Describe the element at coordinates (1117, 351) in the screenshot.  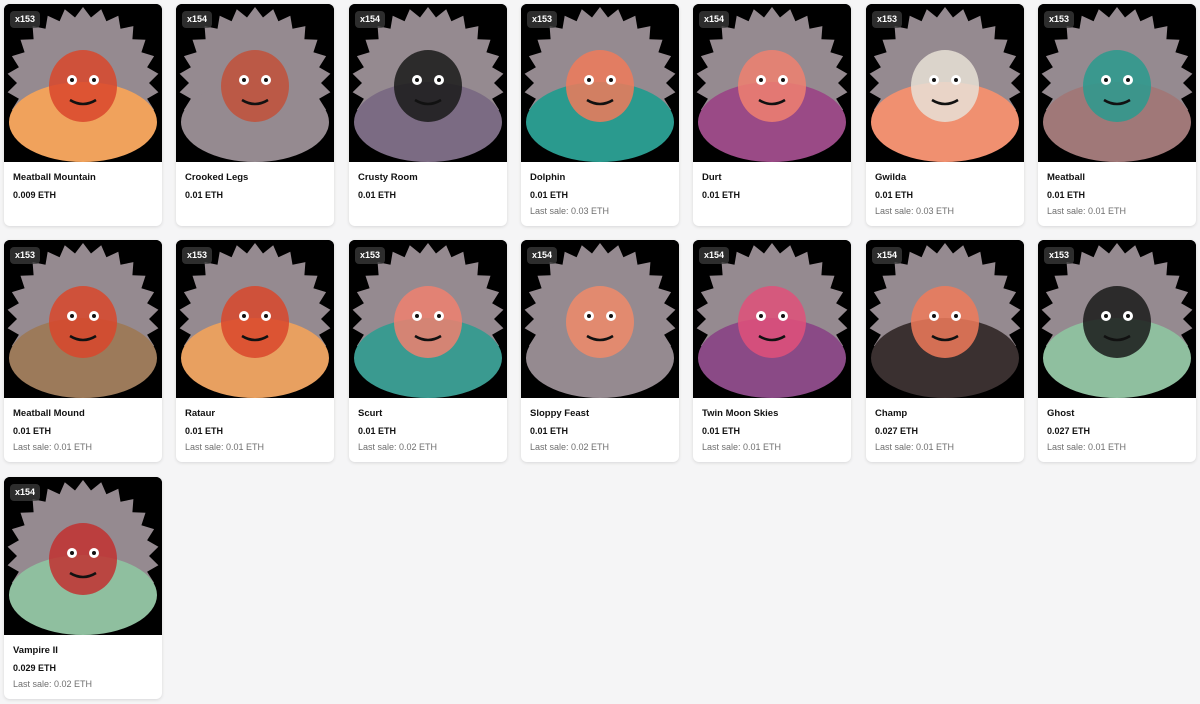
I see `nft-card: x153 Ghost 0.027 ETH Last sale: 0.01 ETH` at that location.